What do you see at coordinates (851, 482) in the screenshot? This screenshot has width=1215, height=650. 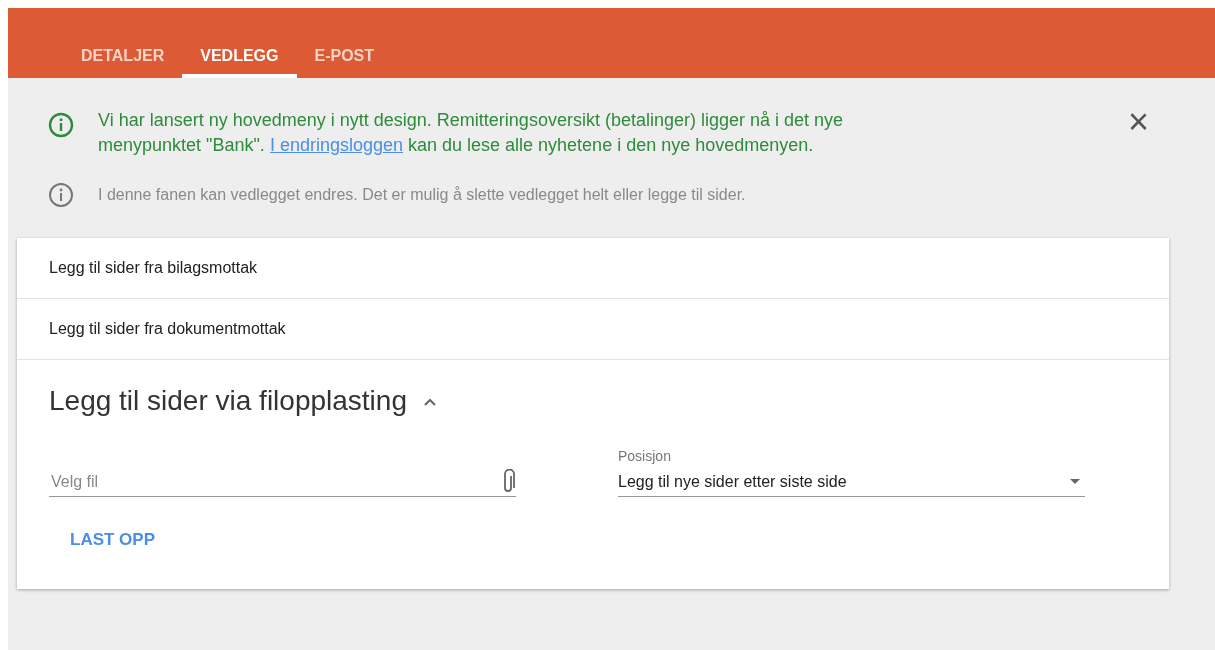 I see `position-dropdown: Legg til nye sider etter siste side` at bounding box center [851, 482].